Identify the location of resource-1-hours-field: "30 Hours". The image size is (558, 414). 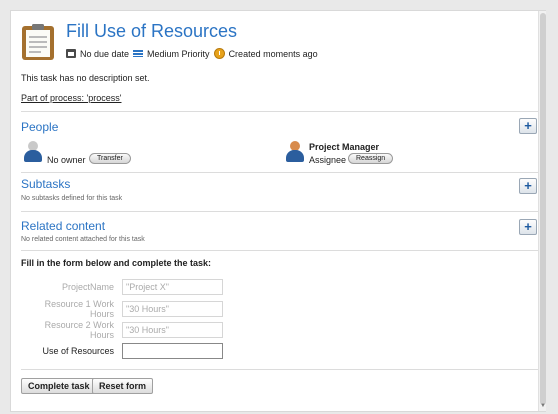
(172, 309).